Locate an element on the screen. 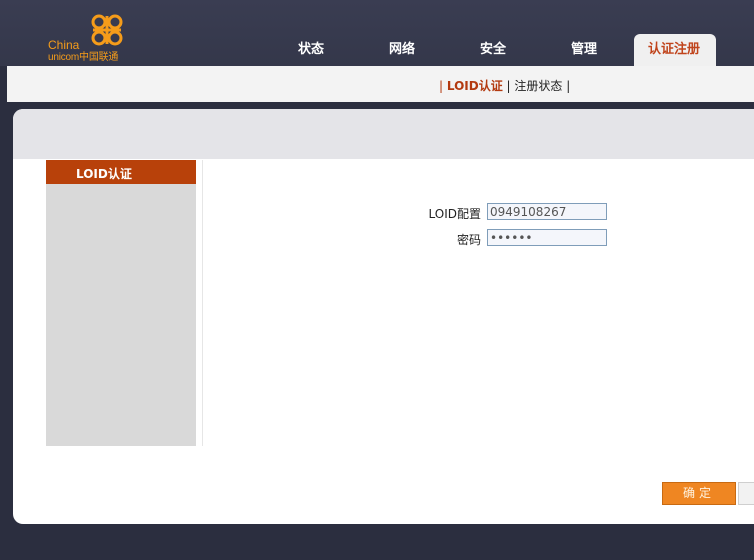  loid-input is located at coordinates (547, 211).